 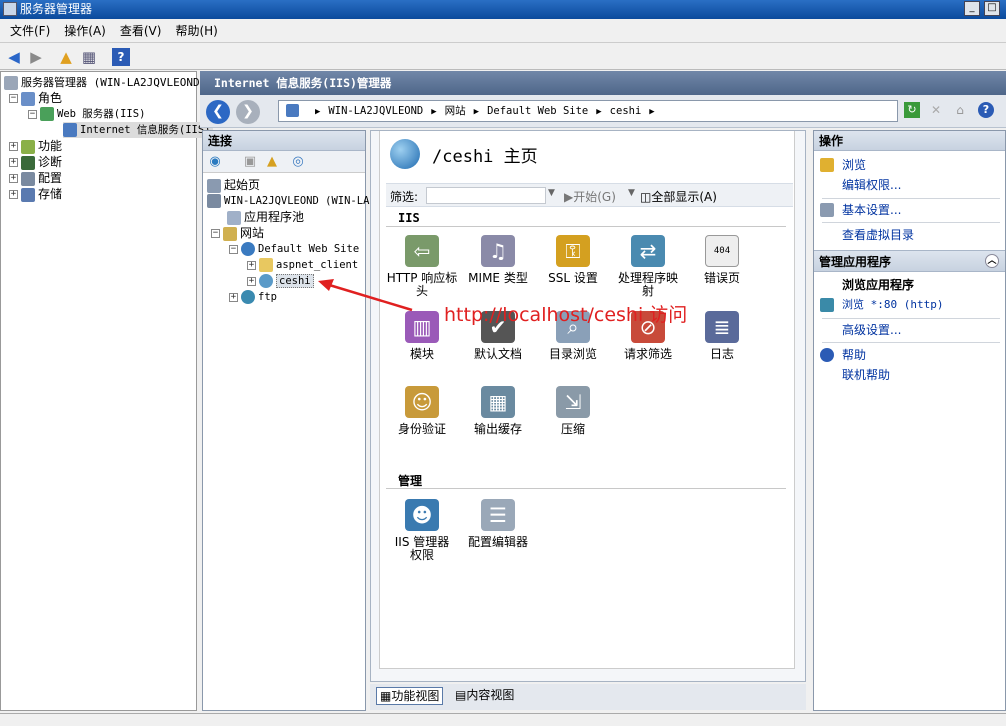 I want to click on annotation-text: http://localhost/ceshi 访问, so click(x=566, y=315).